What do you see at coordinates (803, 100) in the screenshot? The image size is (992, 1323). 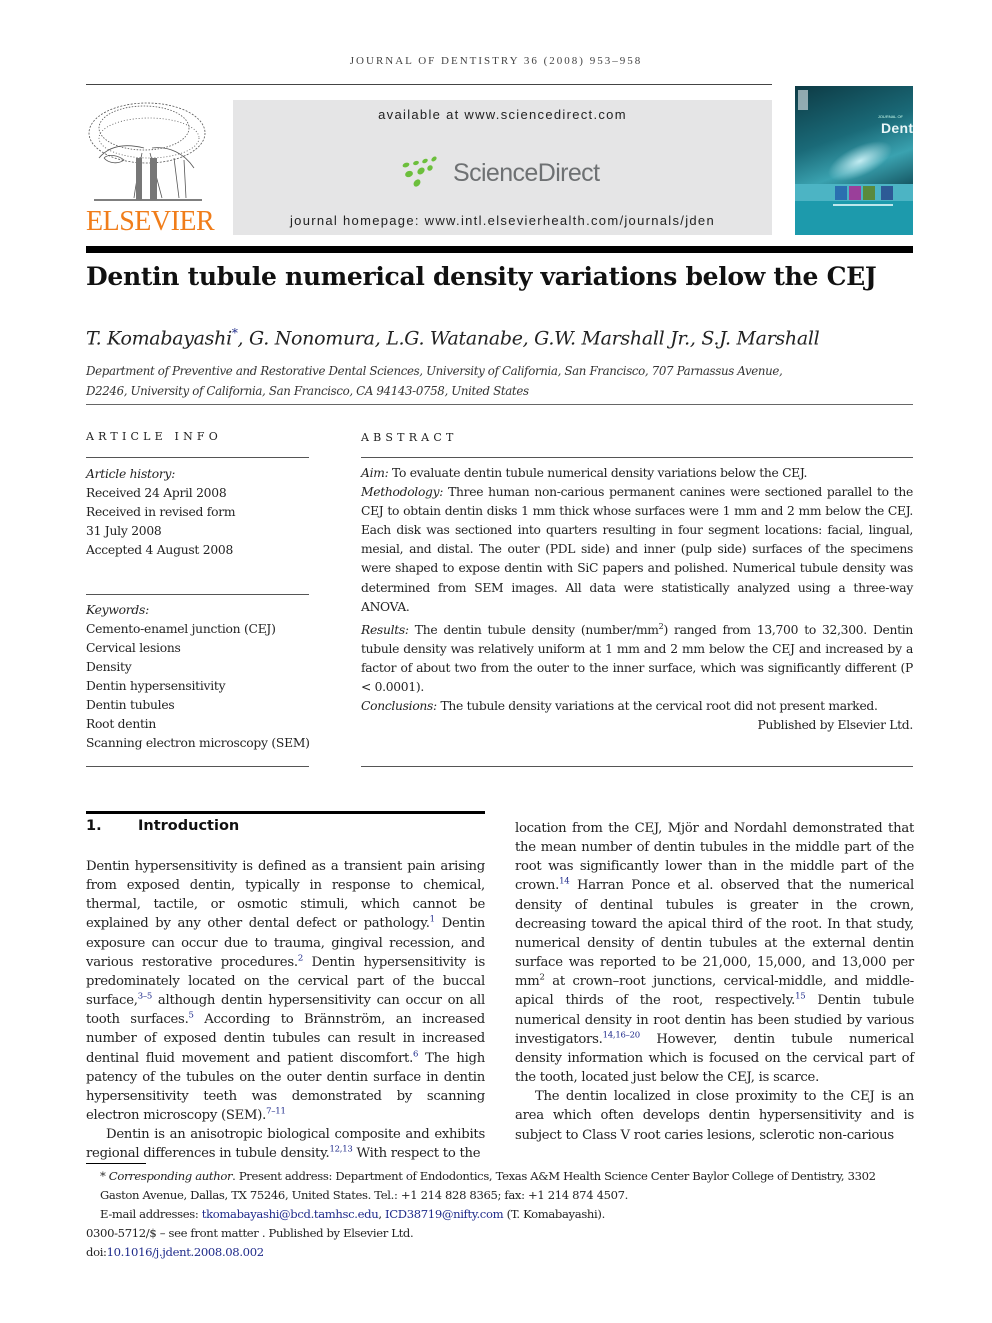 I see `cover-publisher-stamp` at bounding box center [803, 100].